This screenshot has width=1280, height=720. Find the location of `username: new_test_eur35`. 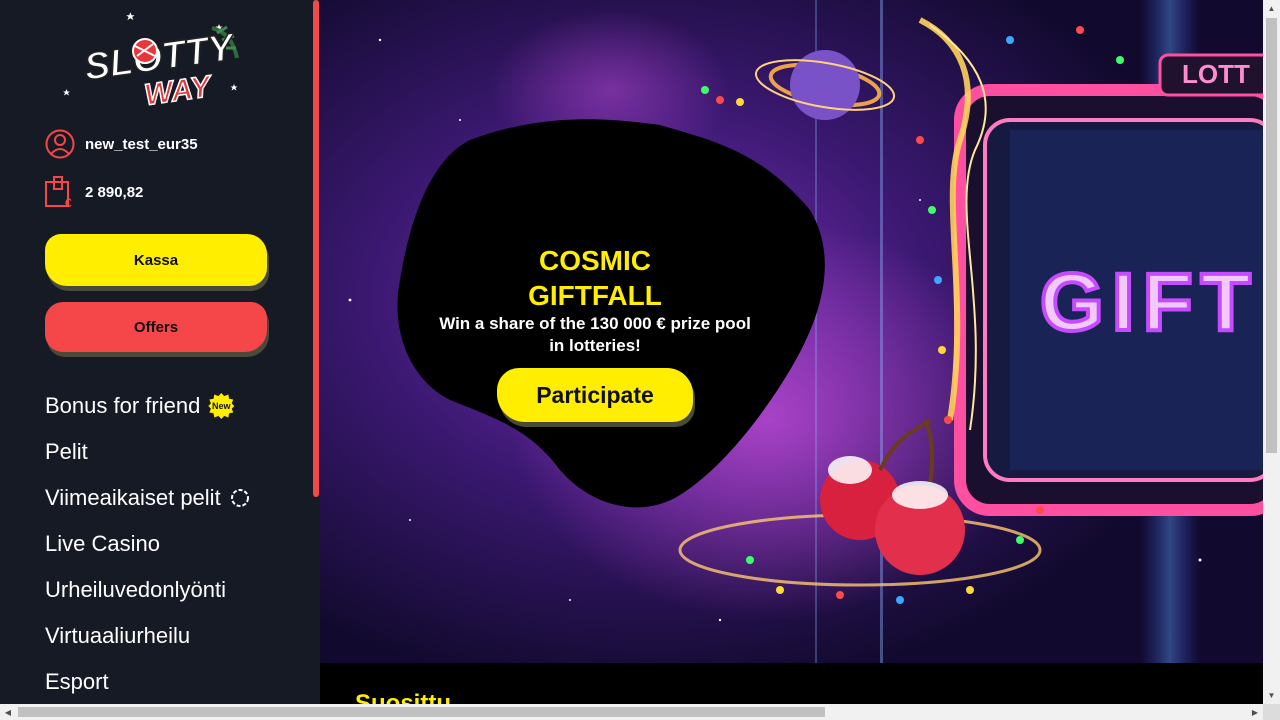

username: new_test_eur35 is located at coordinates (141, 144).